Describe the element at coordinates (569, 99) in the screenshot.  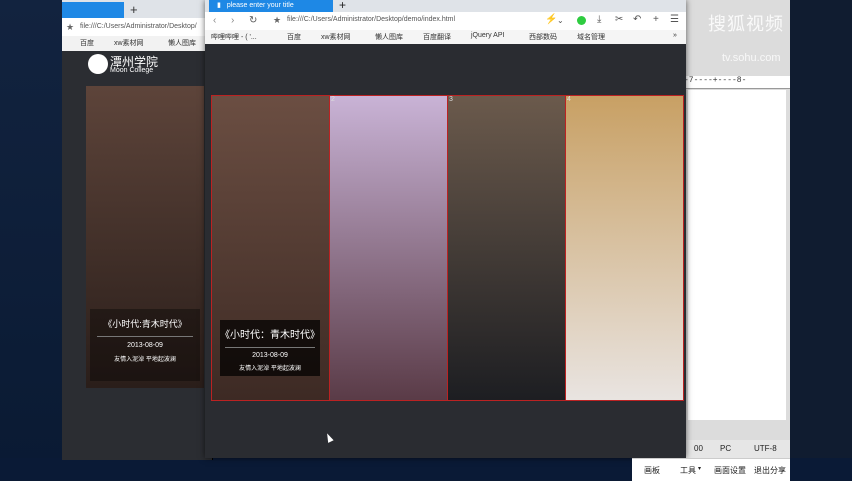
I see `panel-number: 4` at that location.